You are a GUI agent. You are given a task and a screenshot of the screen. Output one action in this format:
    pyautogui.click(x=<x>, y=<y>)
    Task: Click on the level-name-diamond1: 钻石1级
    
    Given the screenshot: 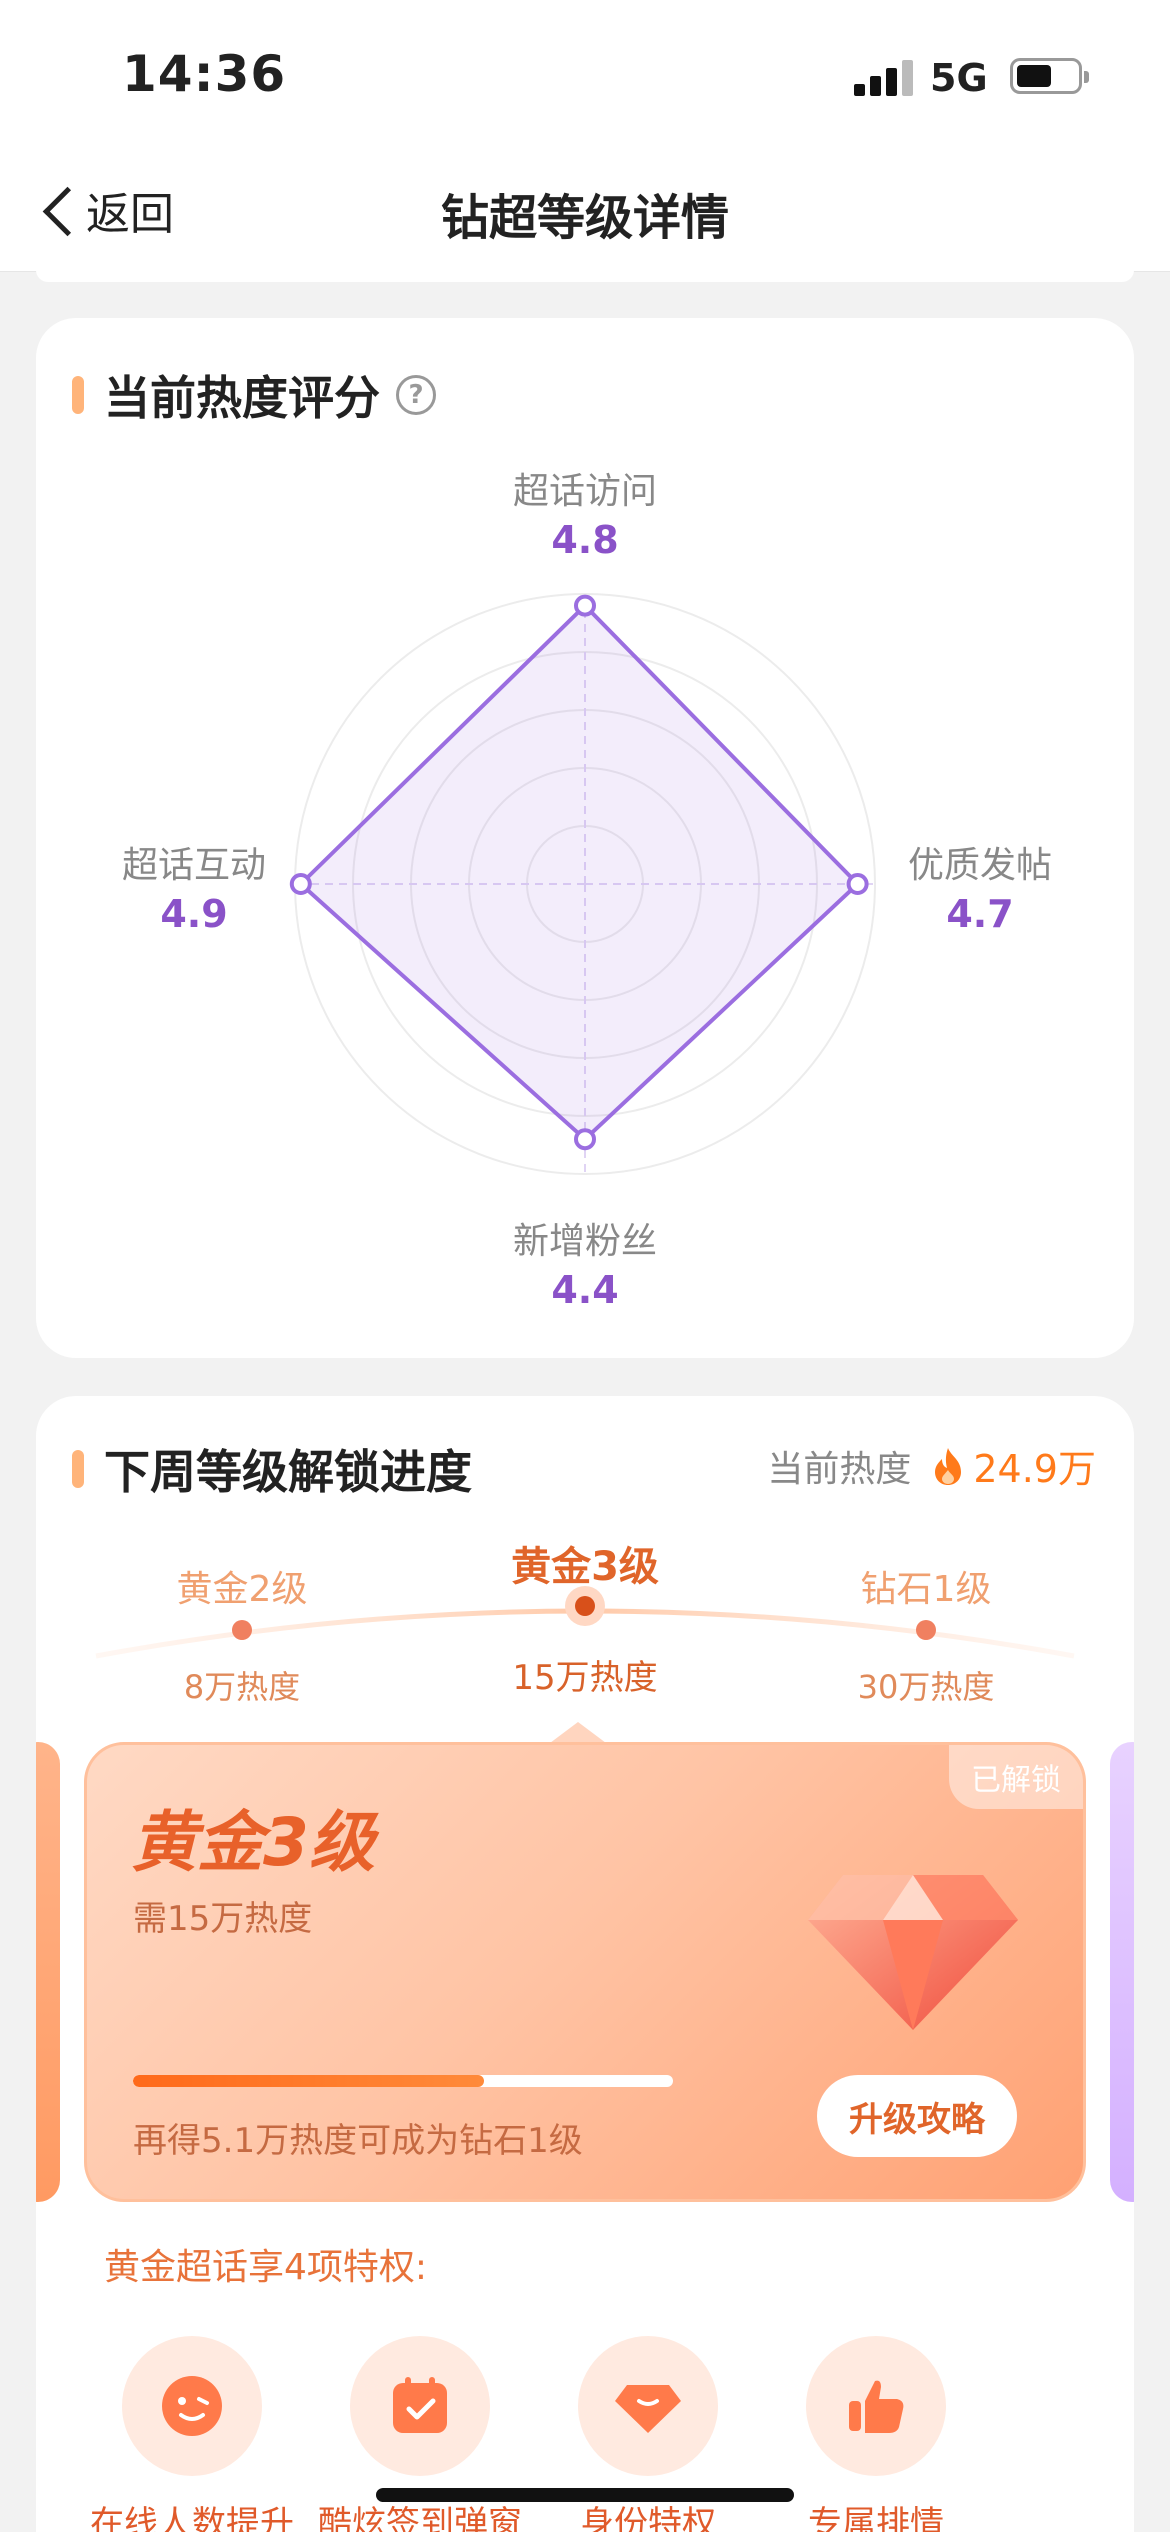 What is the action you would take?
    pyautogui.click(x=926, y=1586)
    